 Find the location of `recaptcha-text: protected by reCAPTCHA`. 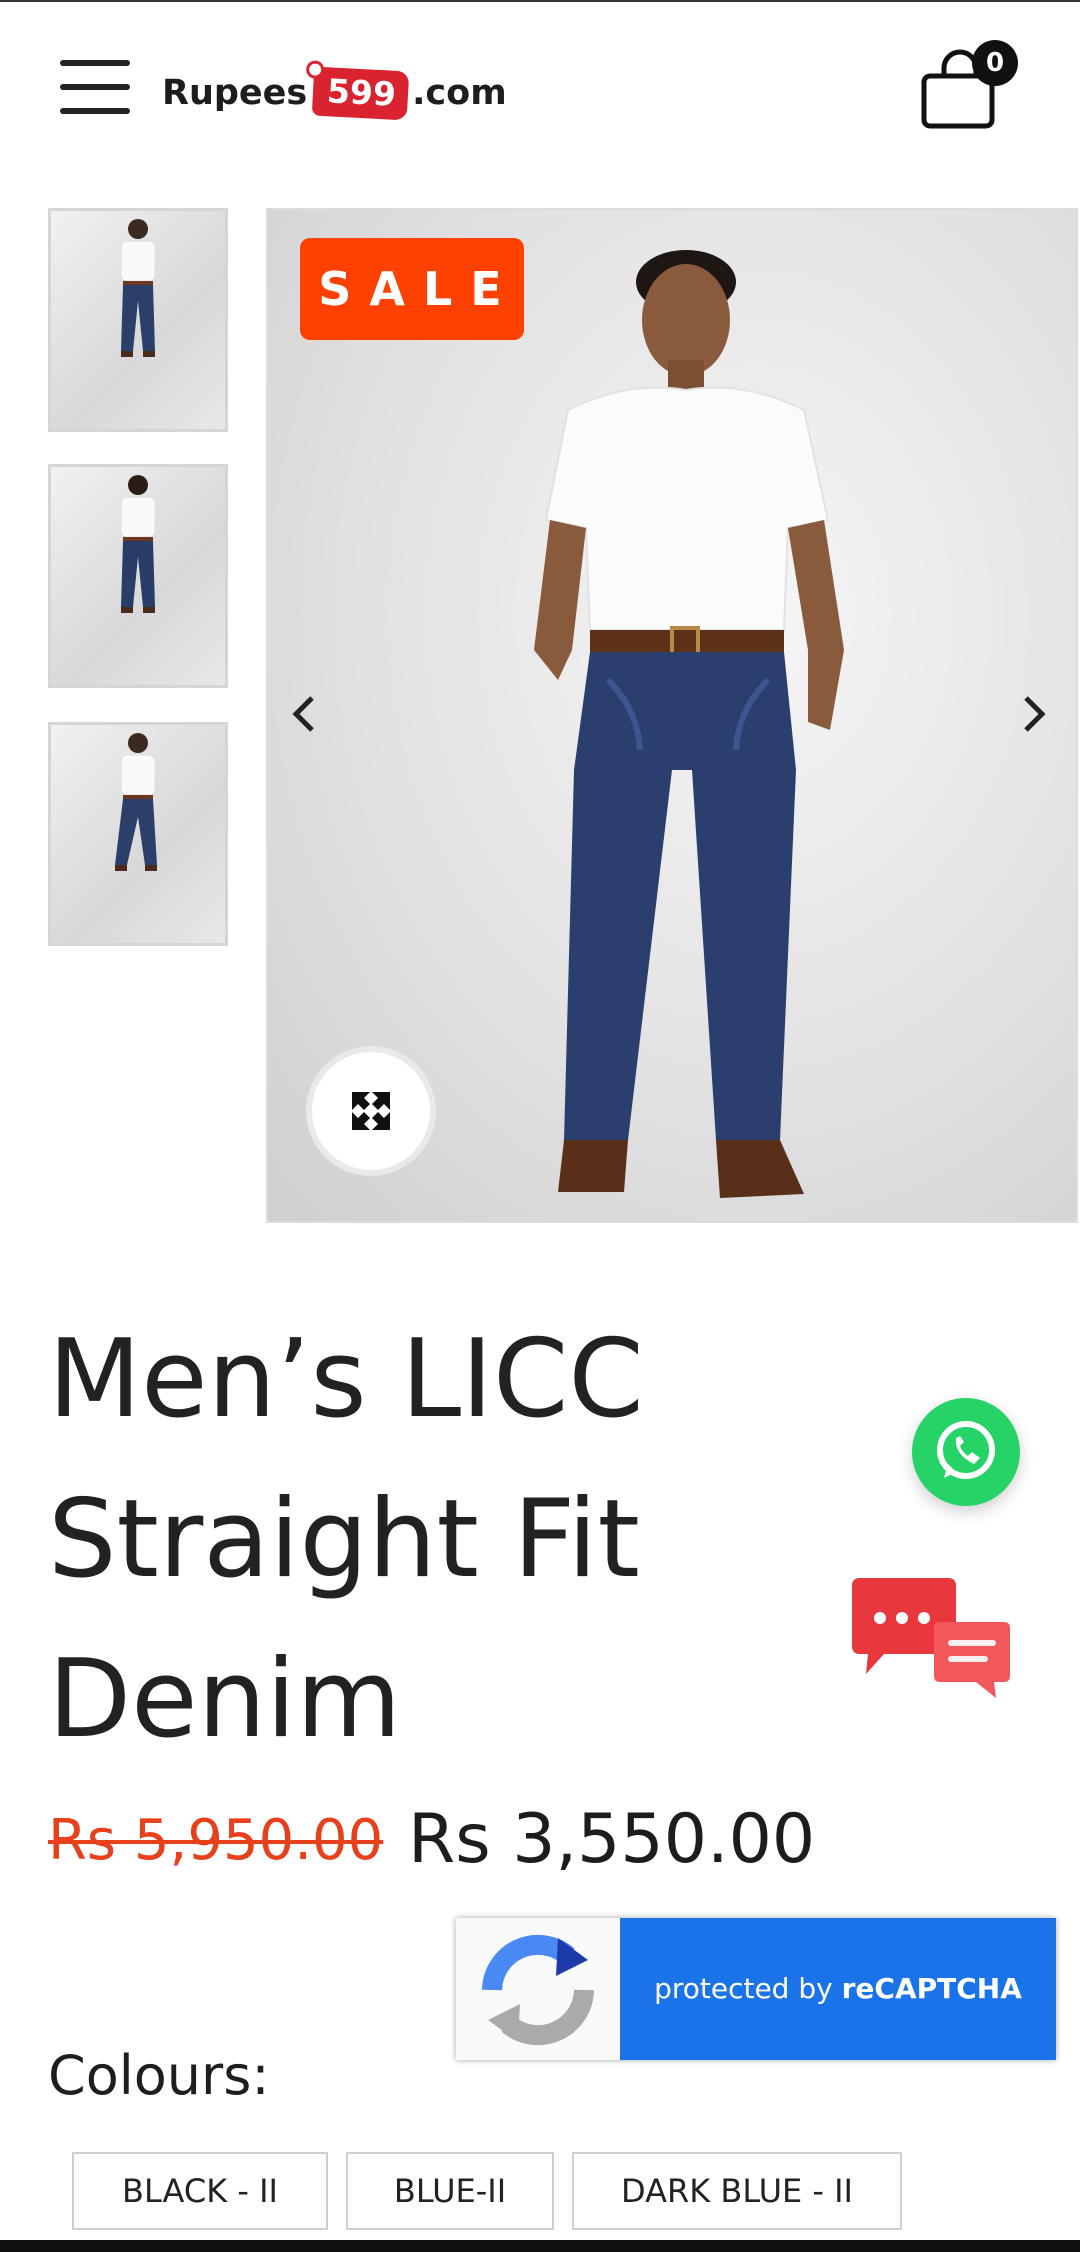

recaptcha-text: protected by reCAPTCHA is located at coordinates (838, 1989).